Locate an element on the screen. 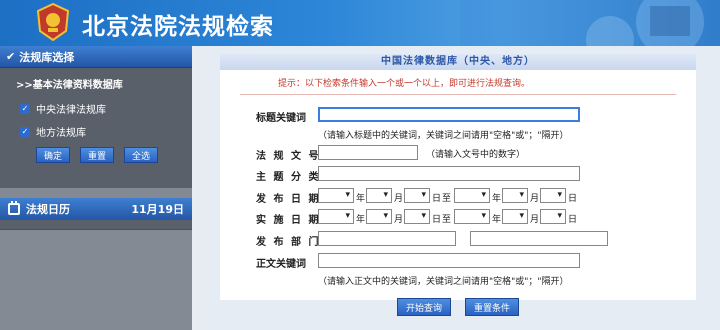  subject-label: 主 题 分 类 is located at coordinates (288, 177).